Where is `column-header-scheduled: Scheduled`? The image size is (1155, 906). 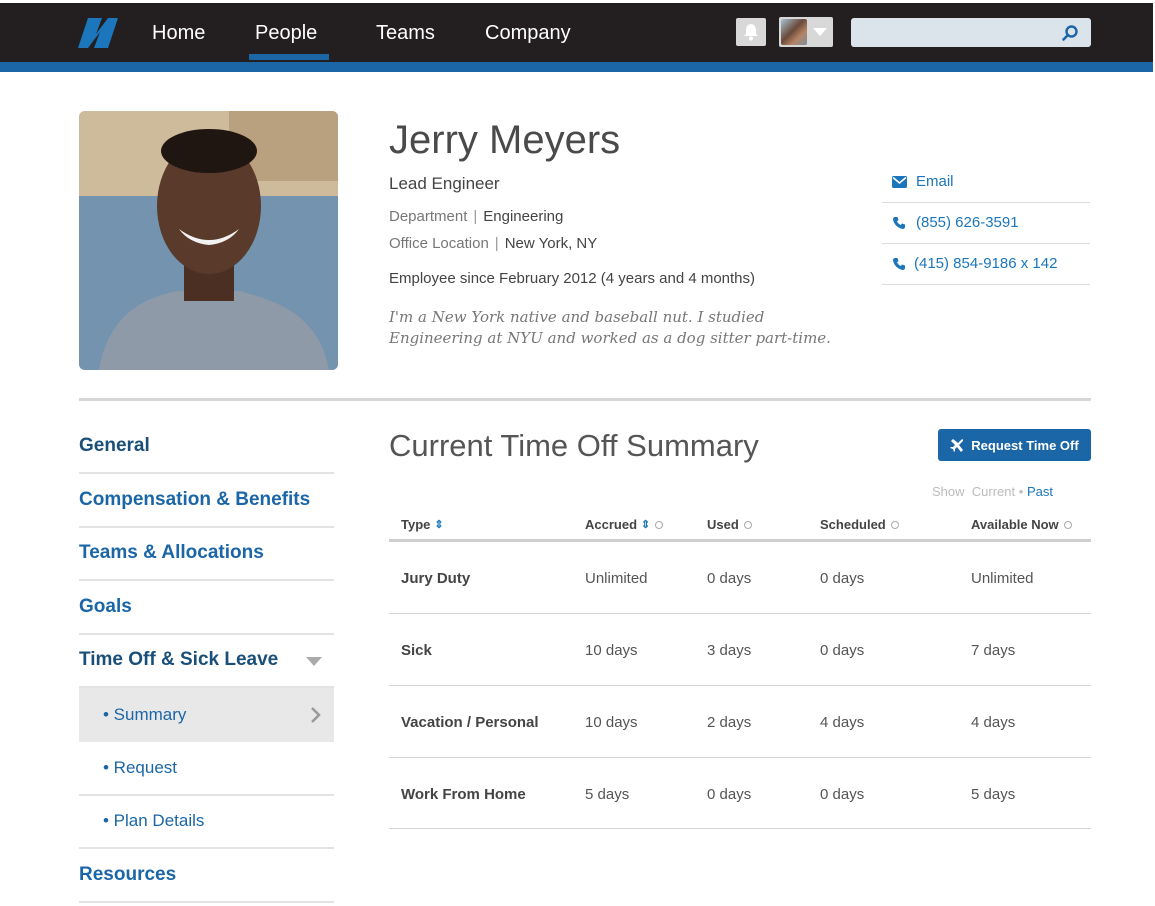 column-header-scheduled: Scheduled is located at coordinates (859, 524).